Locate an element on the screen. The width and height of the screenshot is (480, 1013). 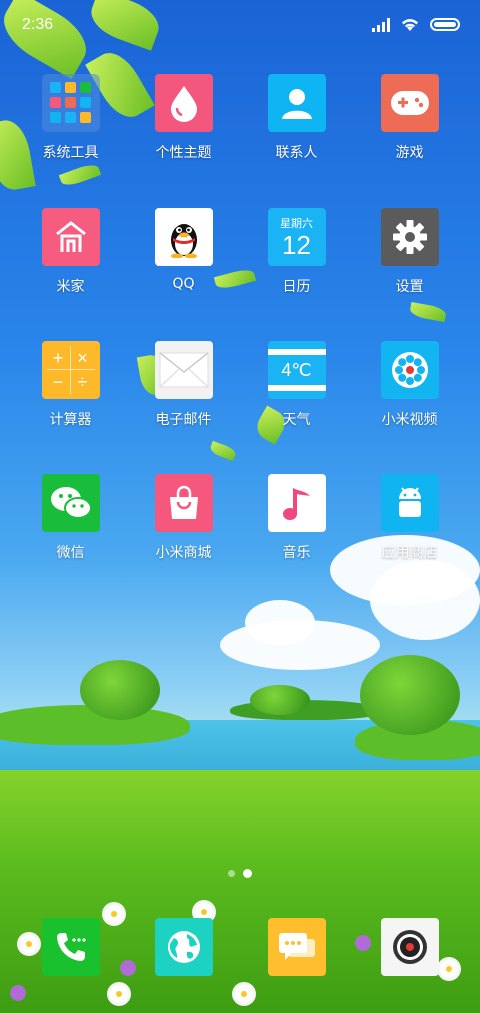
app-system-tools: 系统工具 is located at coordinates (70, 118).